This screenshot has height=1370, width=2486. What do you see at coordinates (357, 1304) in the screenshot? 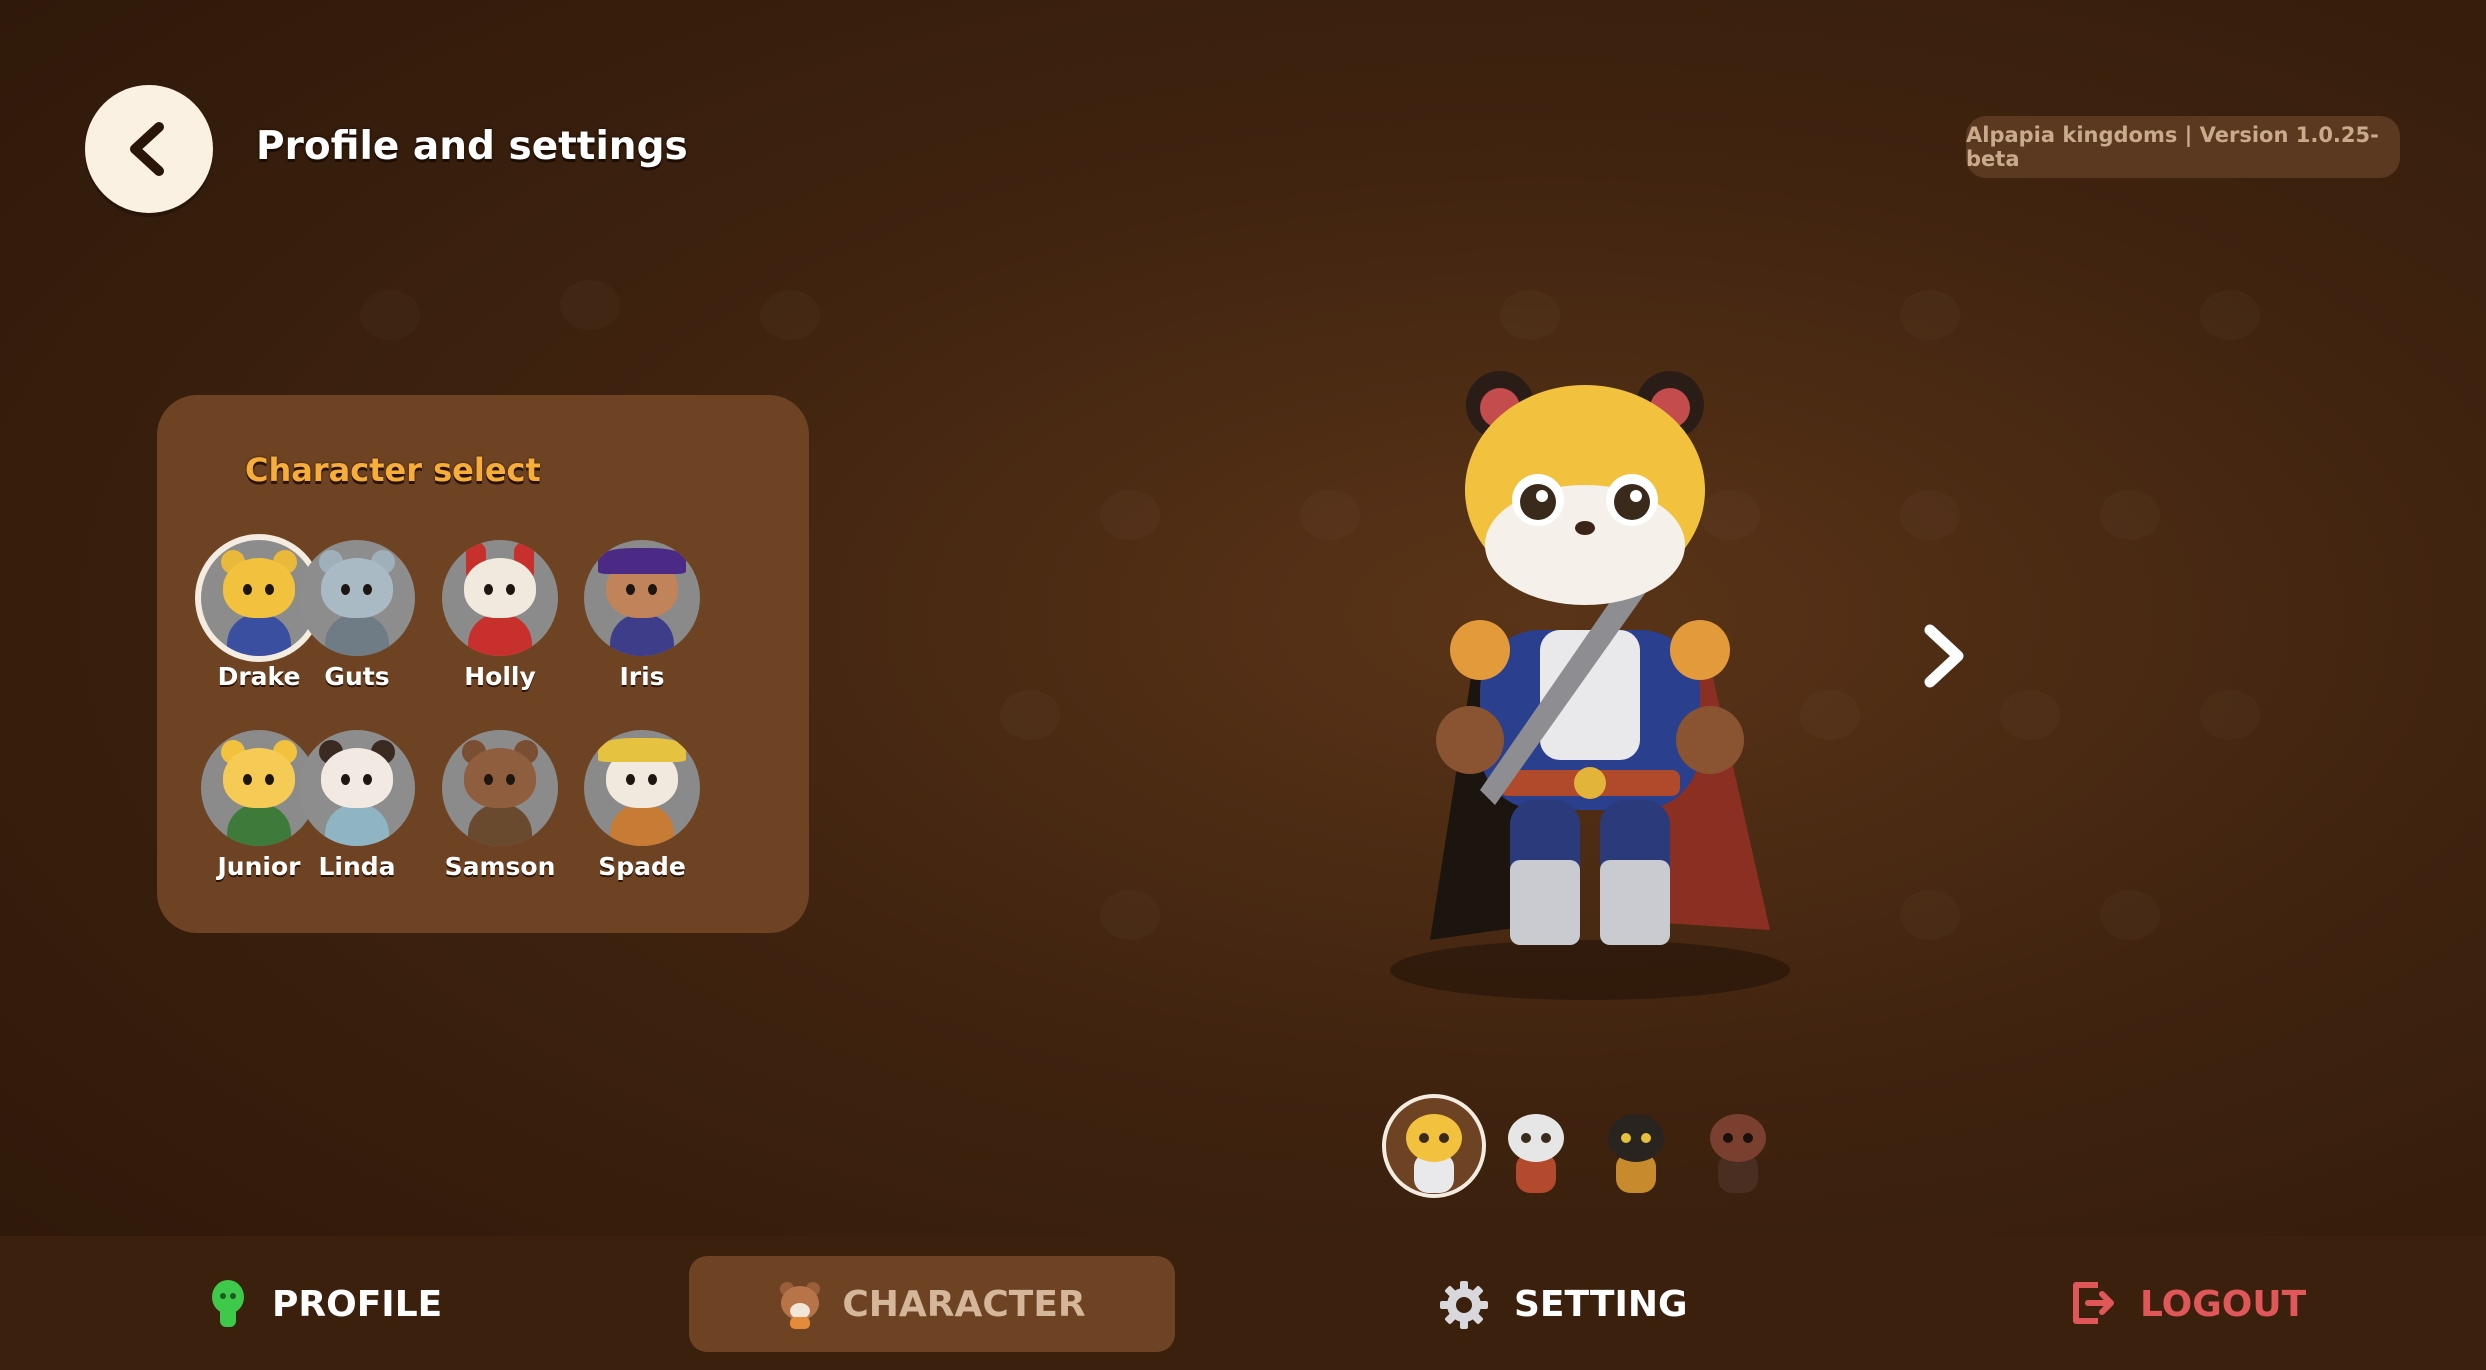
I see `tab-label: PROFILE` at bounding box center [357, 1304].